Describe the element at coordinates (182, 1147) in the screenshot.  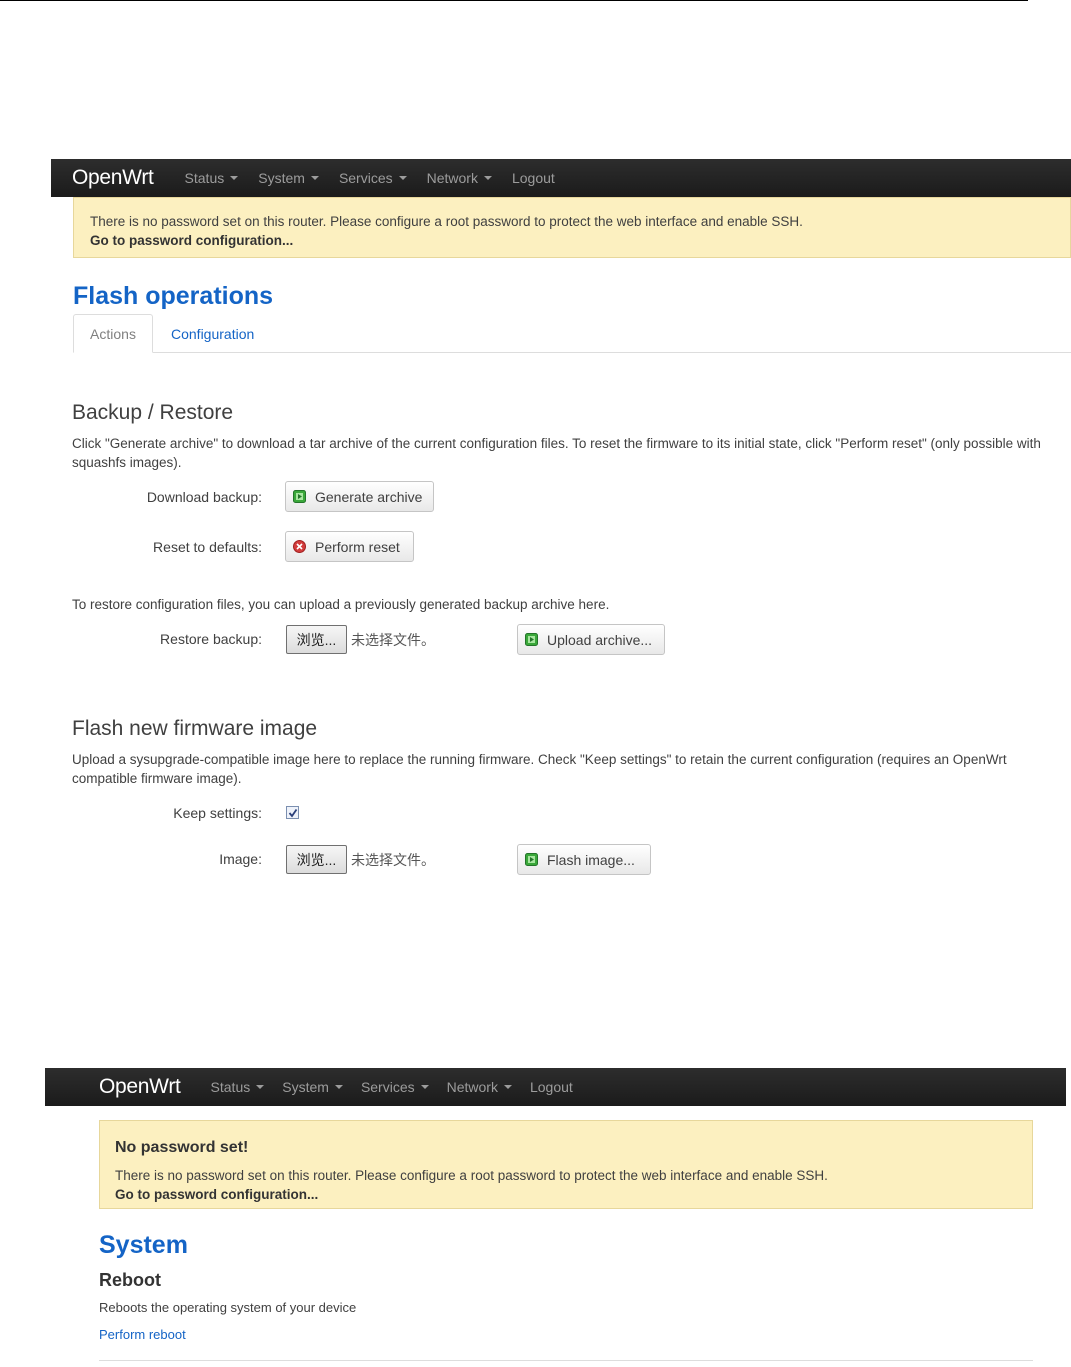
I see `alert-title: No password set!` at that location.